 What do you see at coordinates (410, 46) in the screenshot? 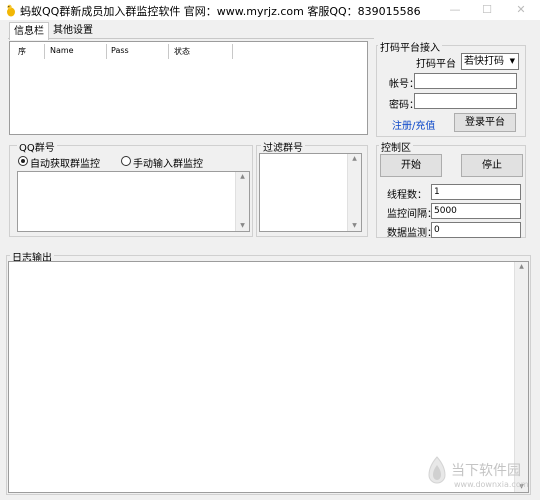
I see `coding-platform-title: 打码平台接入` at bounding box center [410, 46].